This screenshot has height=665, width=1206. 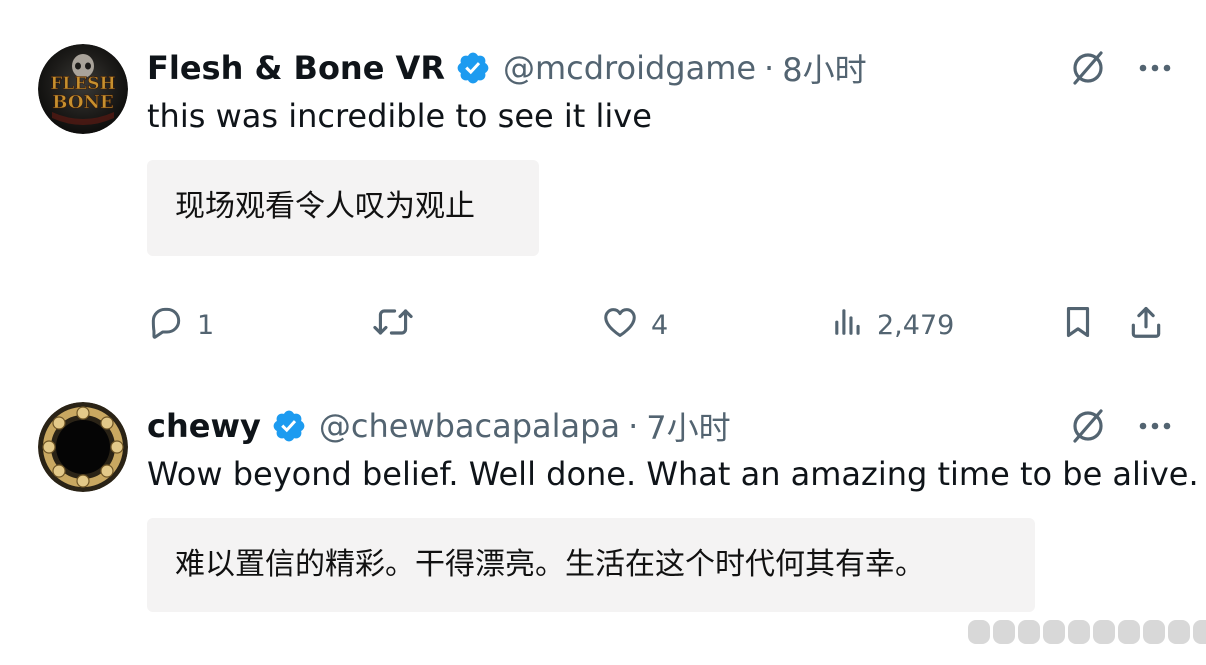 I want to click on tweet-text: this was incredible to see it live, so click(x=399, y=116).